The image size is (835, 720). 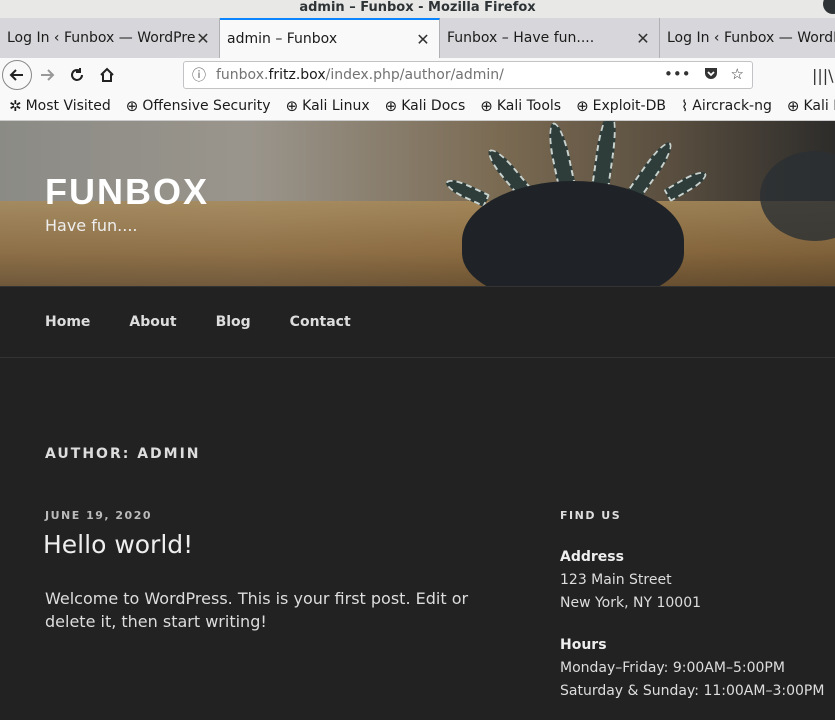 I want to click on window-title: admin – Funbox - Mozilla Firefox, so click(x=417, y=7).